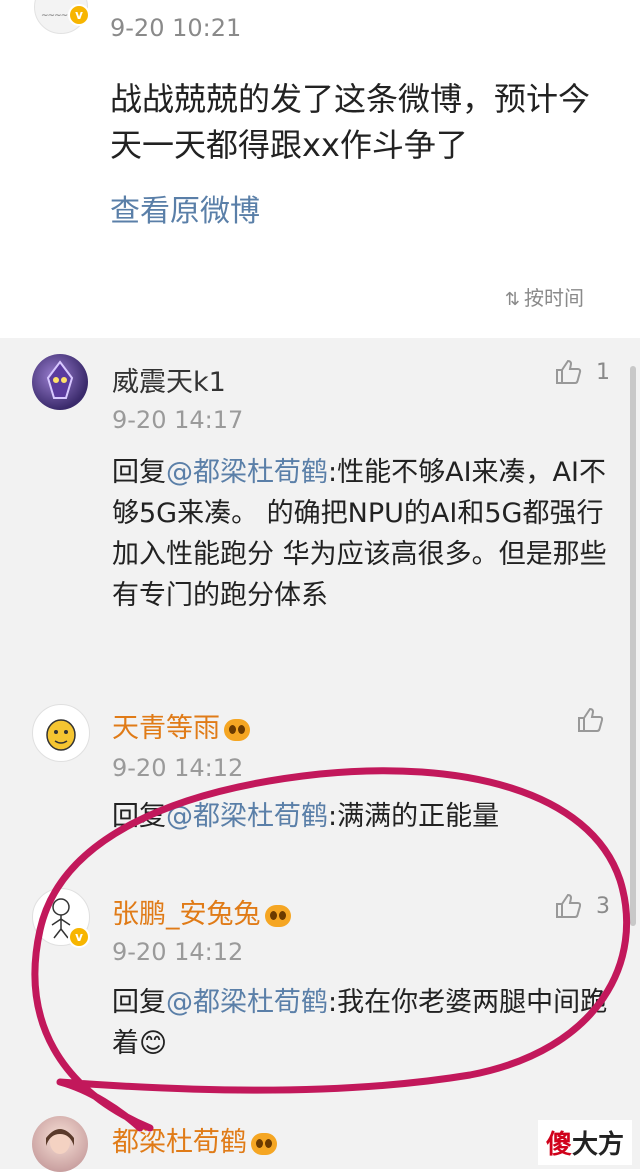 This screenshot has height=1172, width=640. What do you see at coordinates (320, 783) in the screenshot?
I see `comment-item: 天青等雨 9-20 14:12 回复@都梁杜荀鹤:满满的正能量` at bounding box center [320, 783].